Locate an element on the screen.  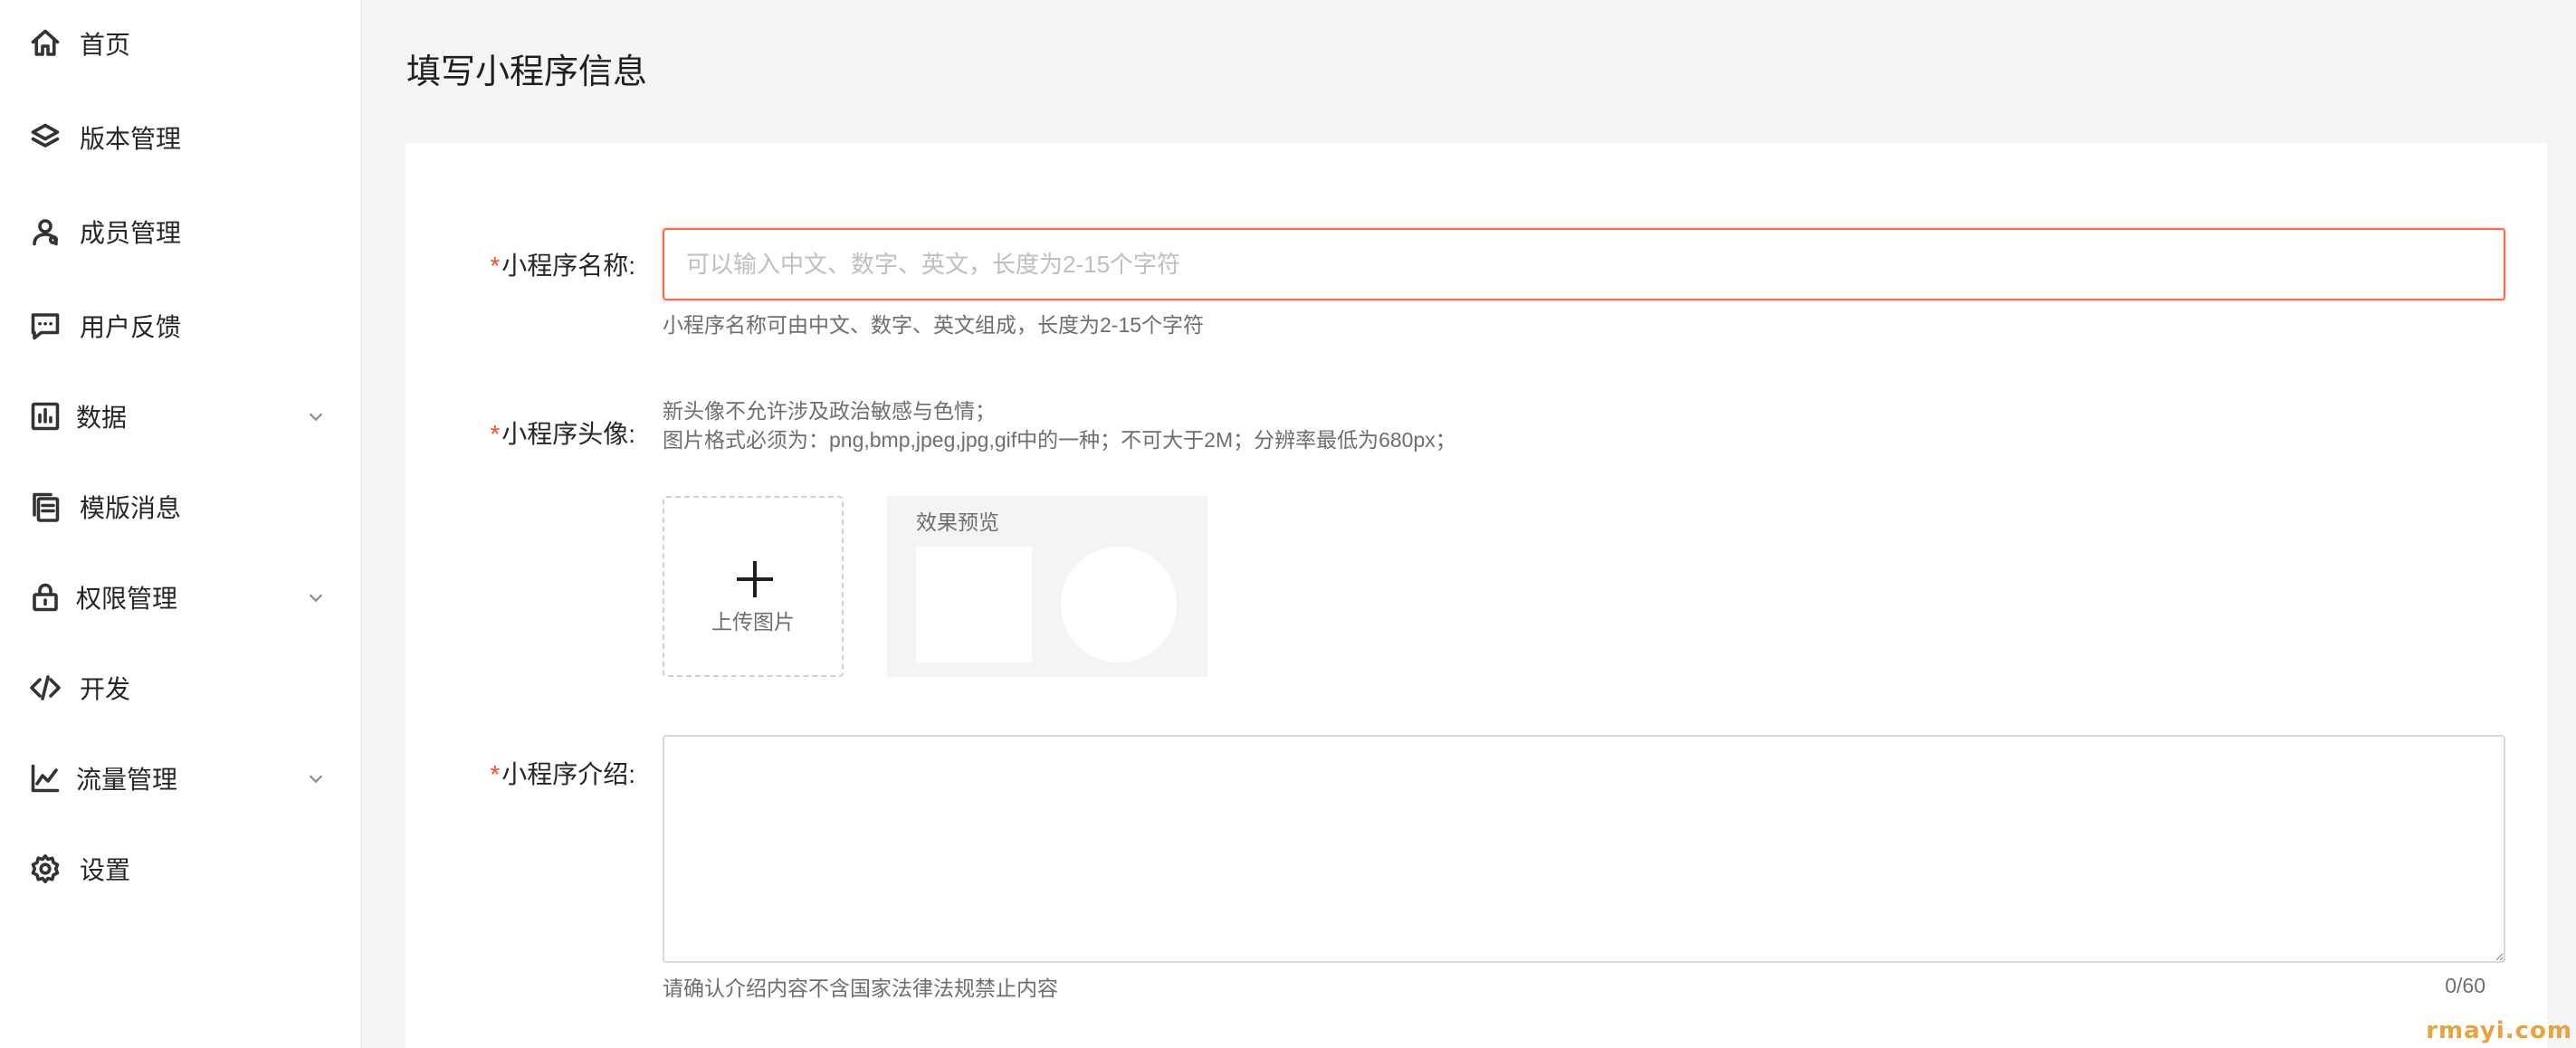
avatar-field-label: *小程序头像: is located at coordinates (562, 433).